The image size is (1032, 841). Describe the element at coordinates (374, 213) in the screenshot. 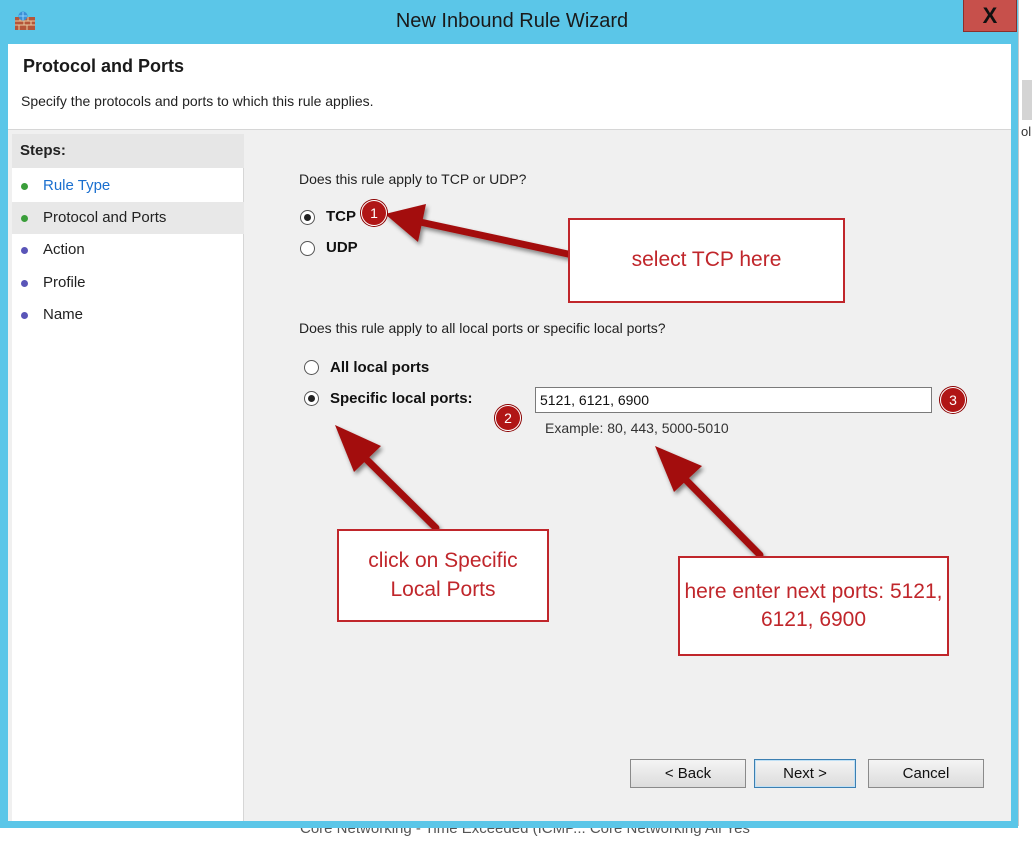

I see `step-badge-1: 1` at that location.